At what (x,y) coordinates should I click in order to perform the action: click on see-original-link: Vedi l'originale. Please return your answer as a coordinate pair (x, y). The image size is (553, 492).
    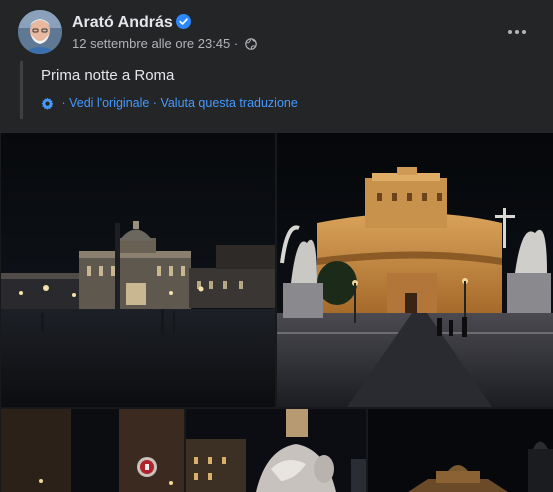
    Looking at the image, I should click on (109, 103).